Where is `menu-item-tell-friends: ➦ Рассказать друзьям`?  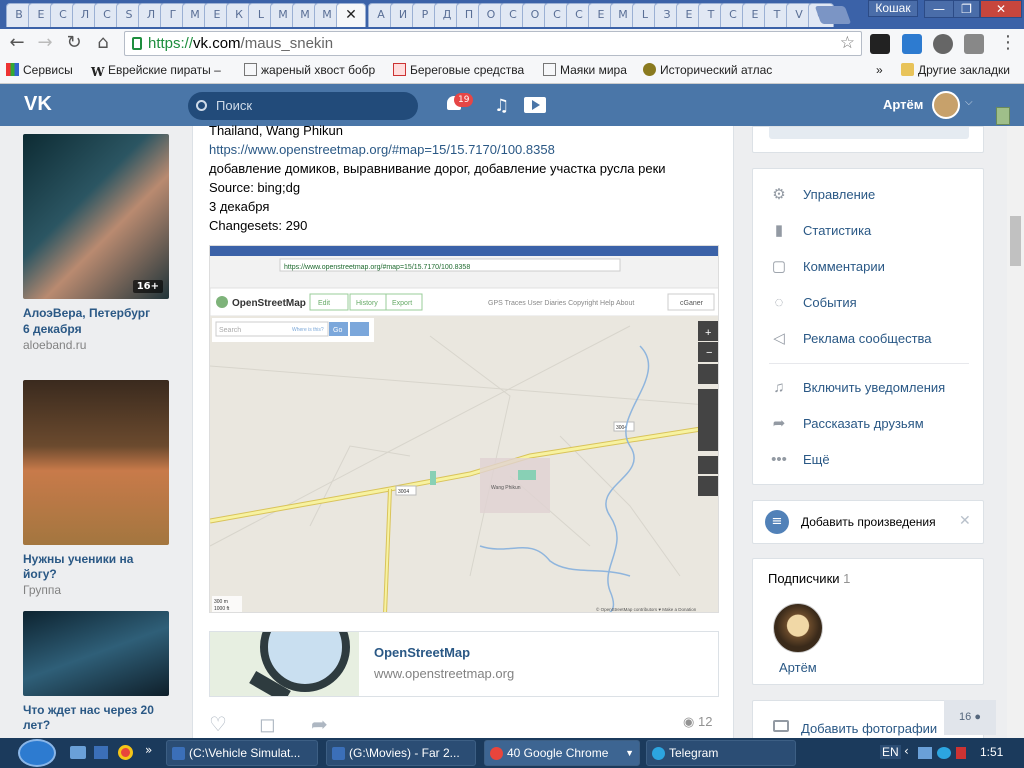 menu-item-tell-friends: ➦ Рассказать друзьям is located at coordinates (874, 424).